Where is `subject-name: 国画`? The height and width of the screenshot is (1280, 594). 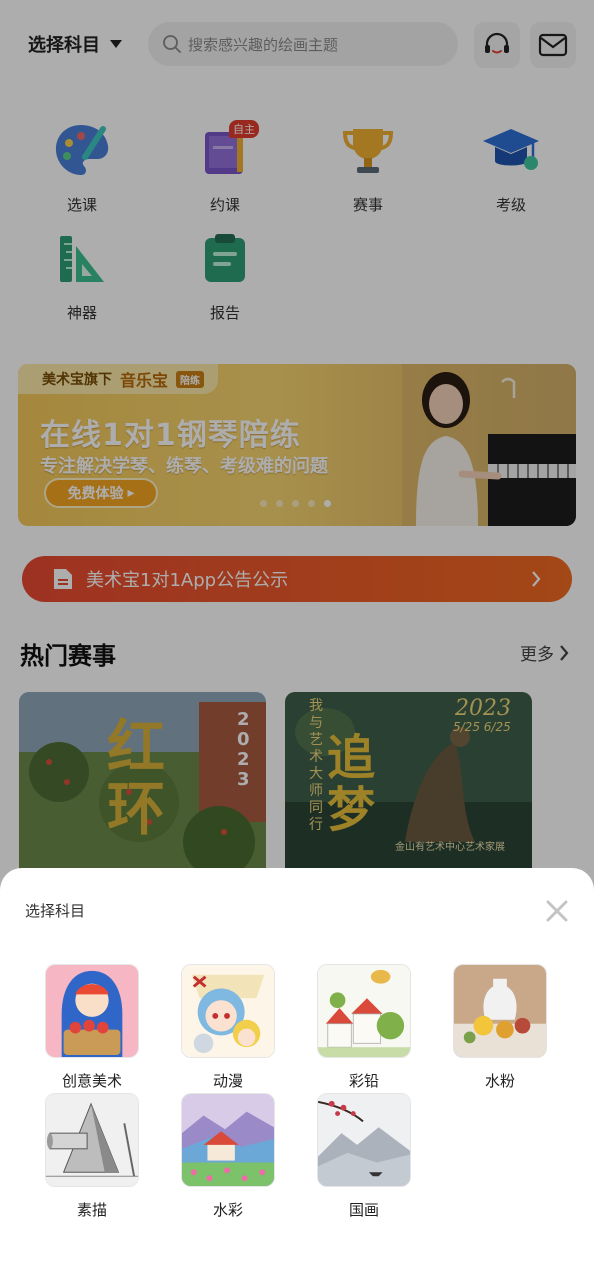
subject-name: 国画 is located at coordinates (363, 1210).